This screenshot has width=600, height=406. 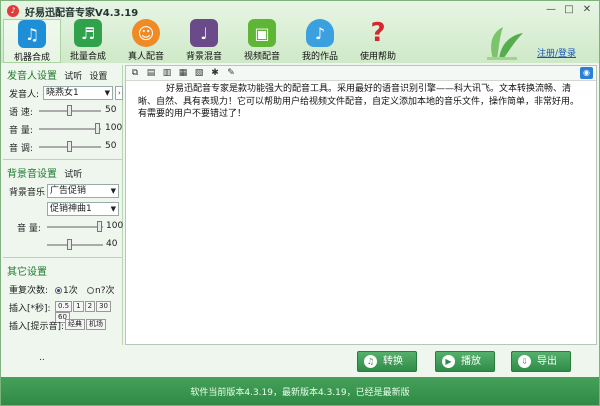 What do you see at coordinates (88, 33) in the screenshot?
I see `batch-icon: ♬` at bounding box center [88, 33].